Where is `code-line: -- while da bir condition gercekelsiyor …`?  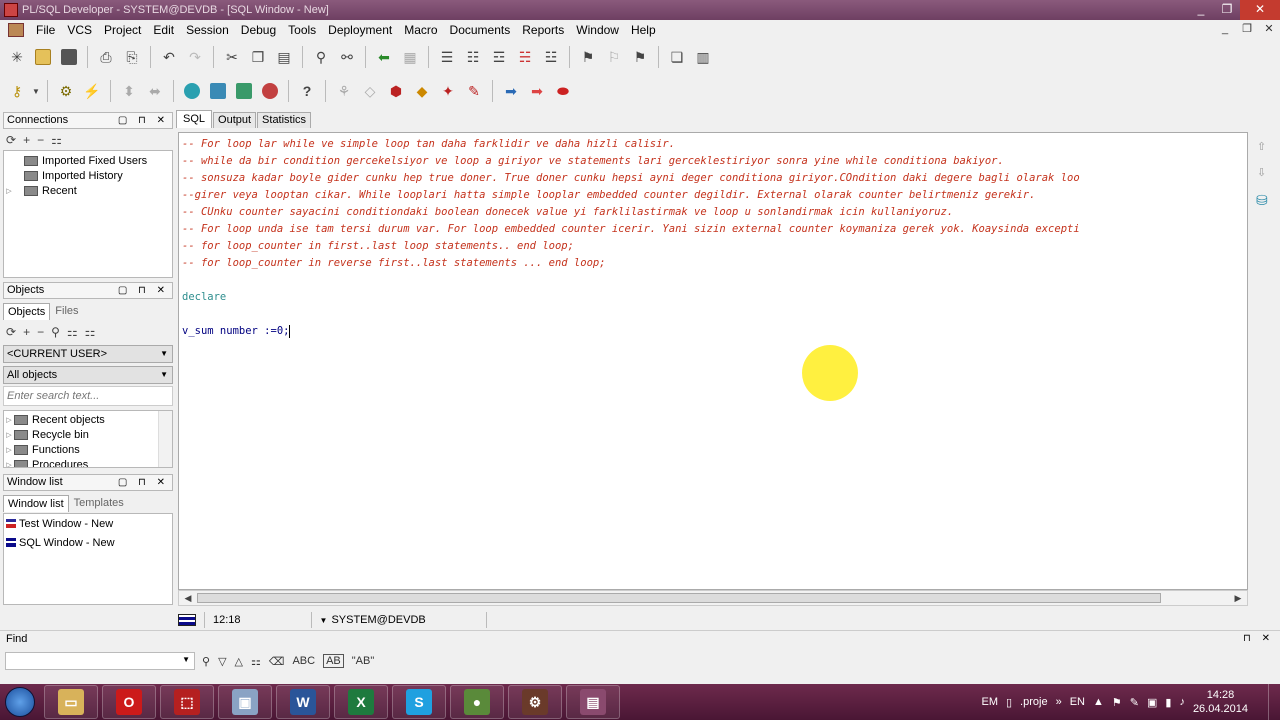 code-line: -- while da bir condition gercekelsiyor … is located at coordinates (631, 161).